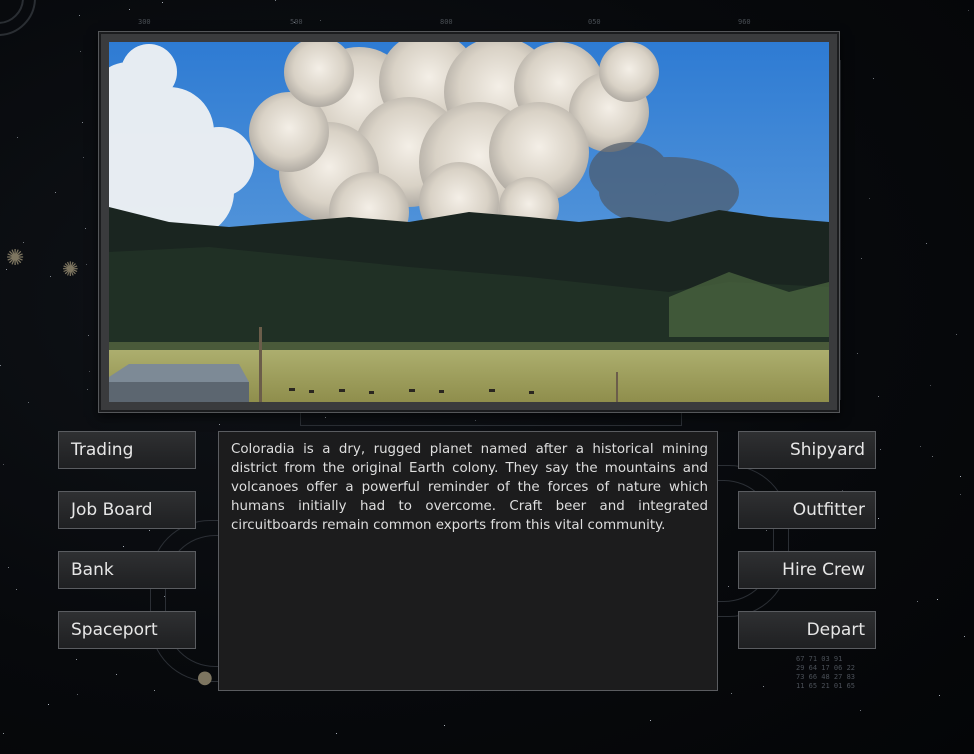 This screenshot has width=974, height=754. Describe the element at coordinates (807, 450) in the screenshot. I see `shipyard-button: Shipyard` at that location.